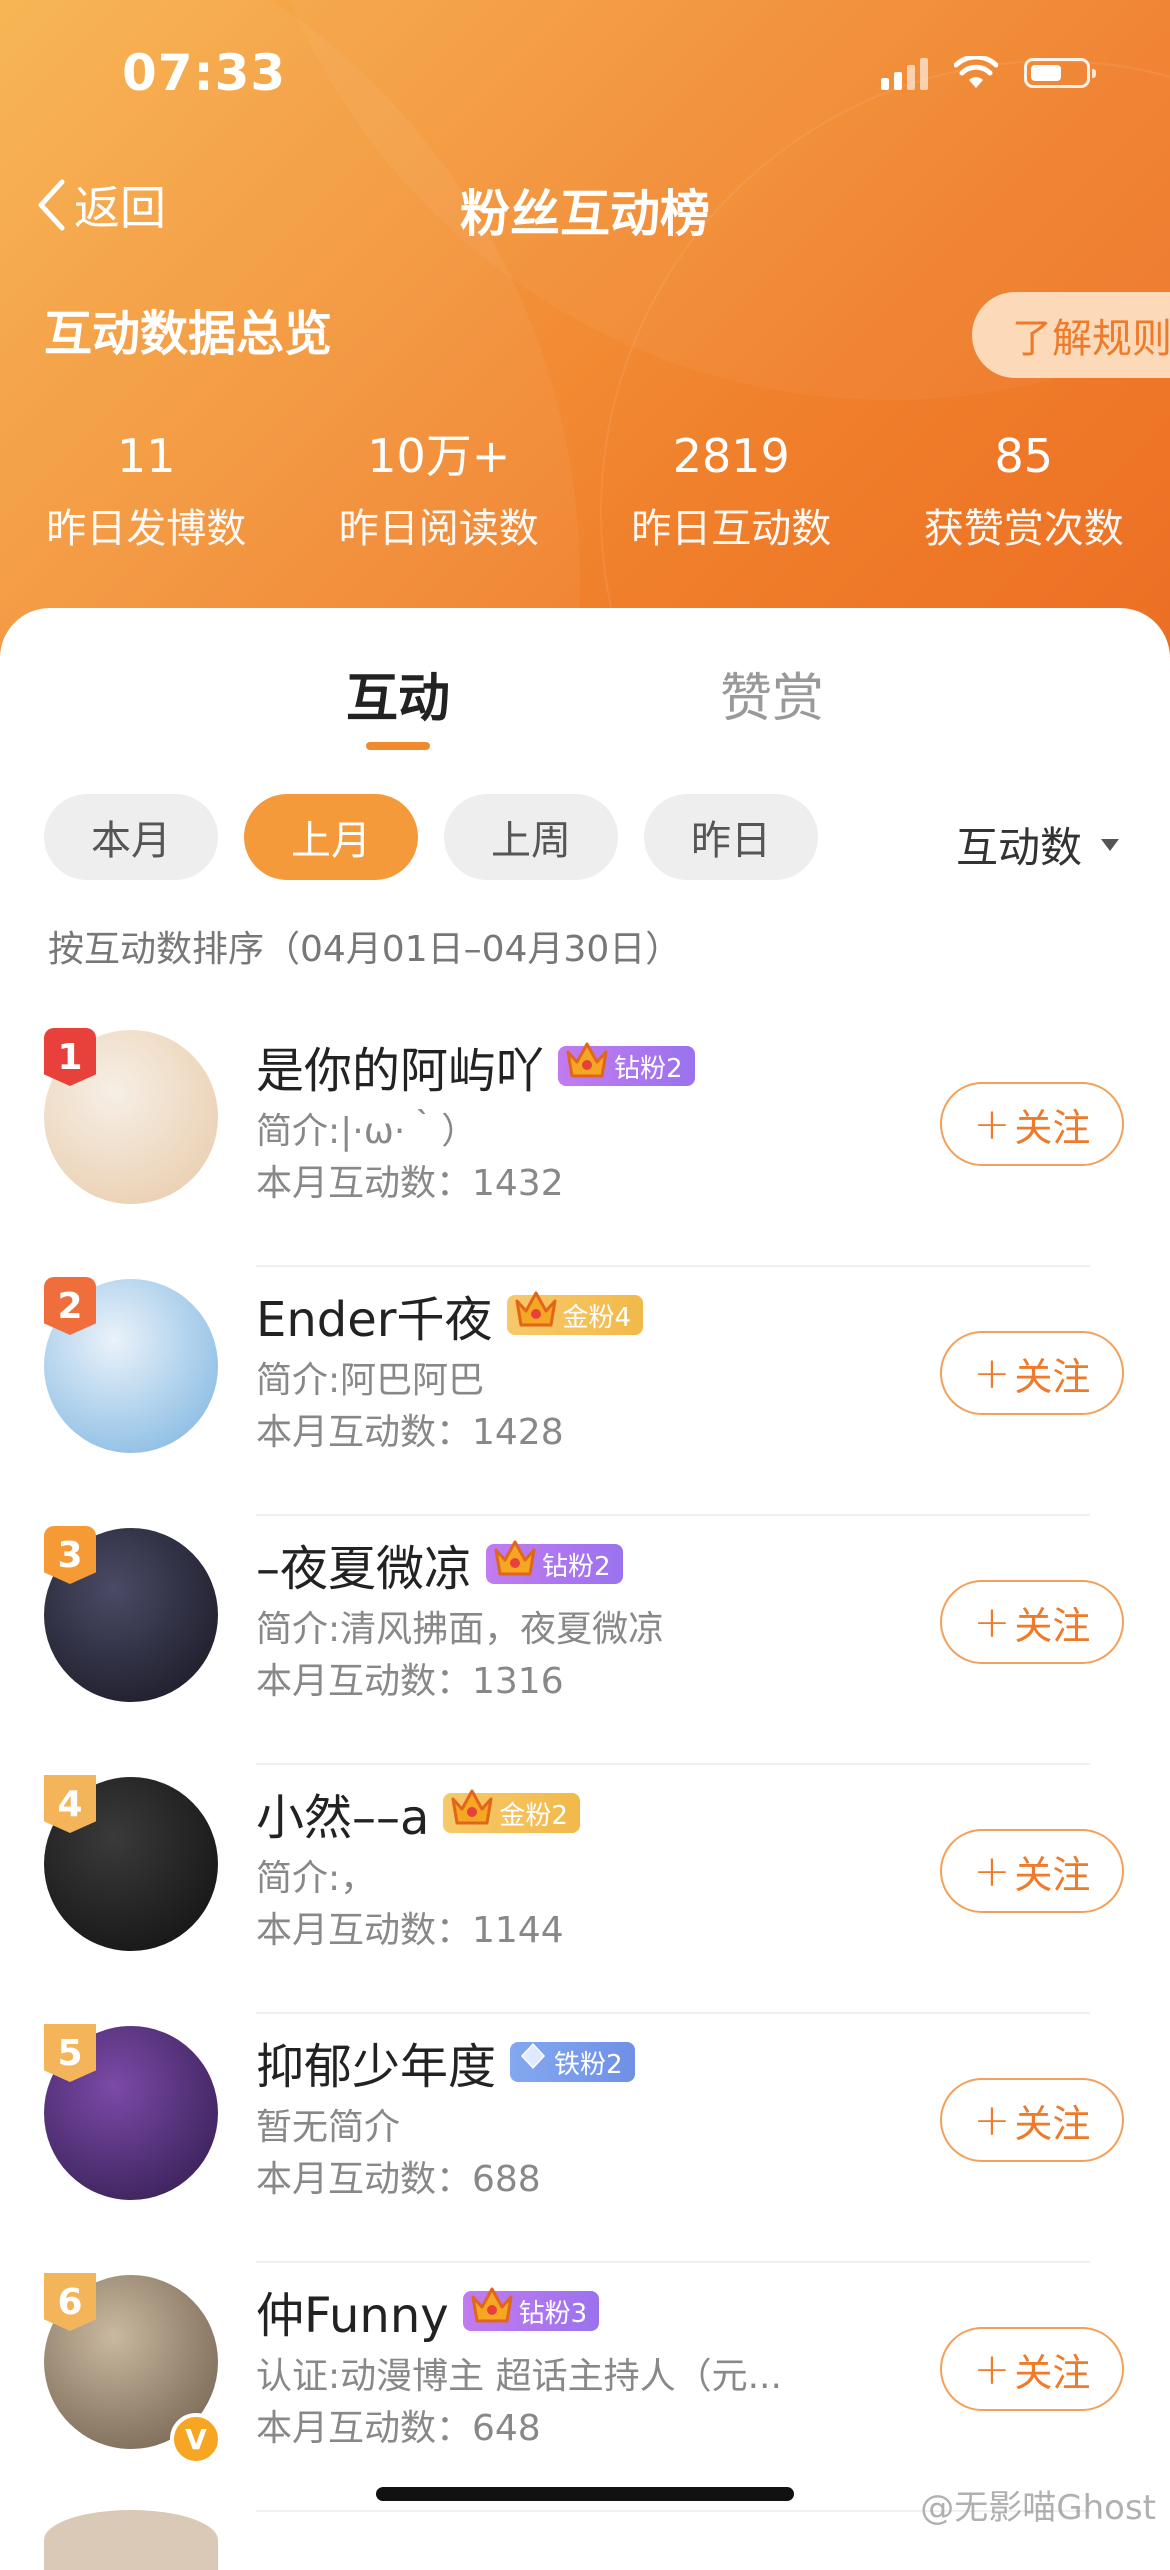 Image resolution: width=1170 pixels, height=2570 pixels. I want to click on period-filters: 本月 上月 上周 昨日, so click(431, 837).